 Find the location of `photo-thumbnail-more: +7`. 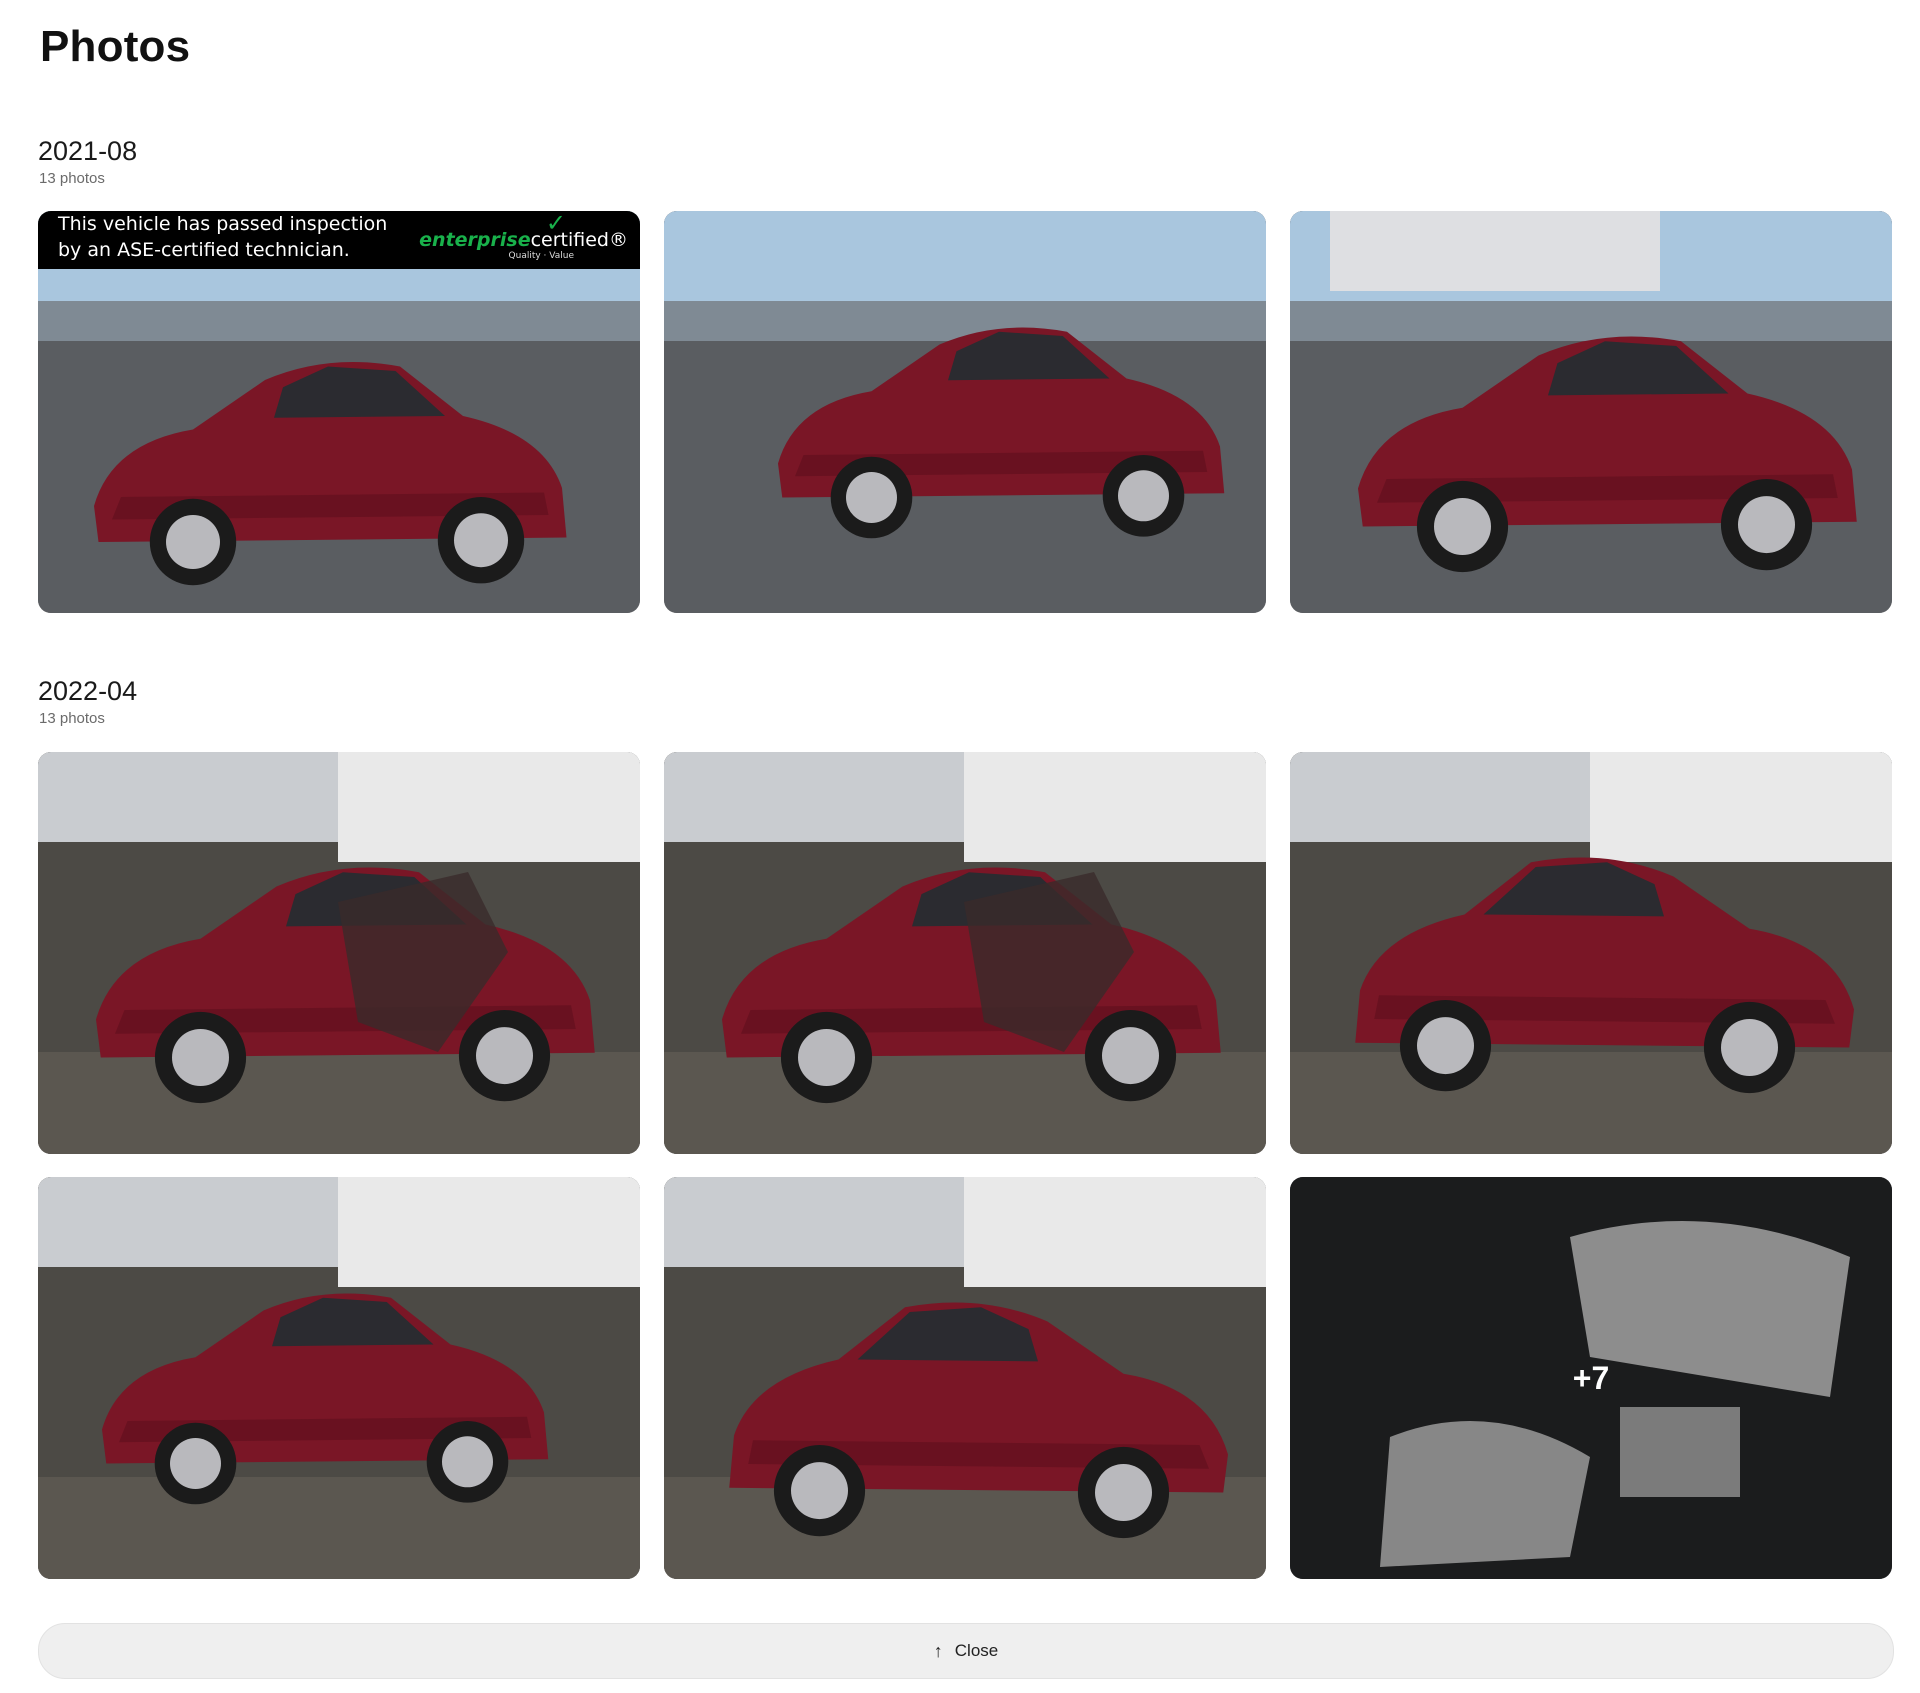

photo-thumbnail-more: +7 is located at coordinates (1591, 1378).